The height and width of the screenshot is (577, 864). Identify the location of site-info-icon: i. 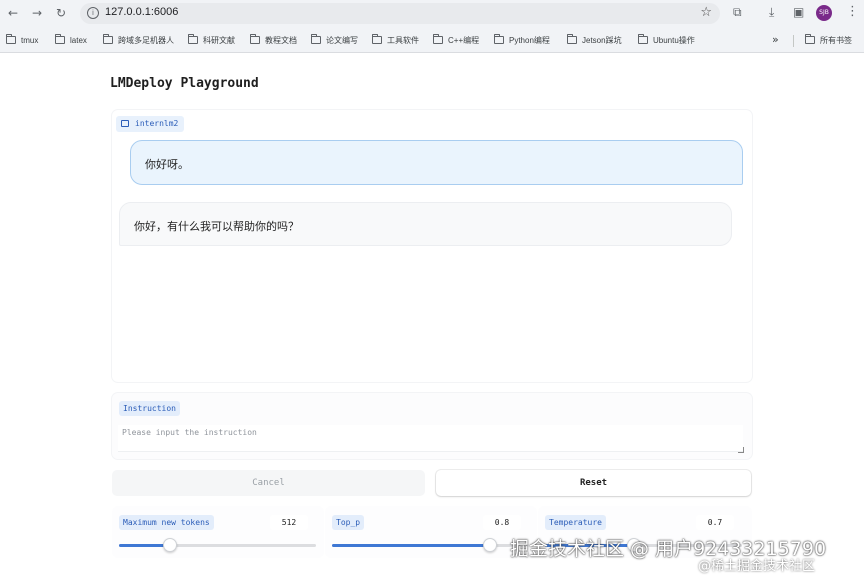
(93, 13).